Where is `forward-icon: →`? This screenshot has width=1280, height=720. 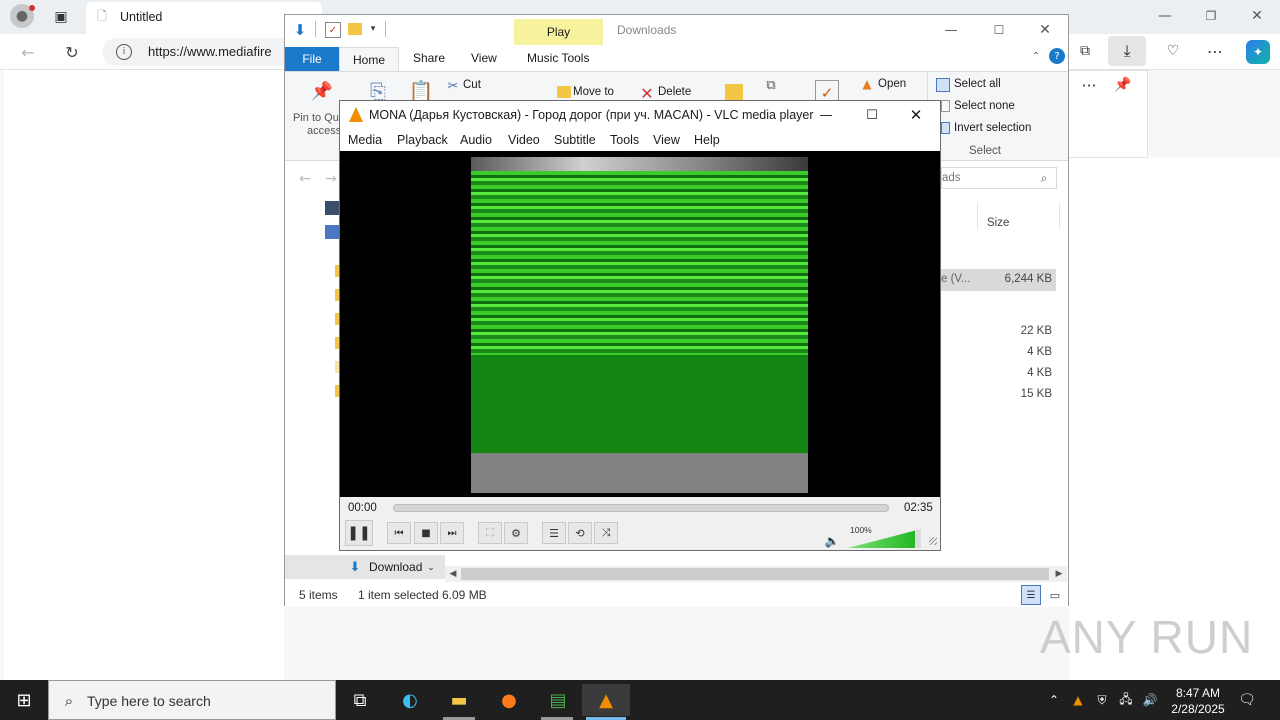
forward-icon: → is located at coordinates (331, 179).